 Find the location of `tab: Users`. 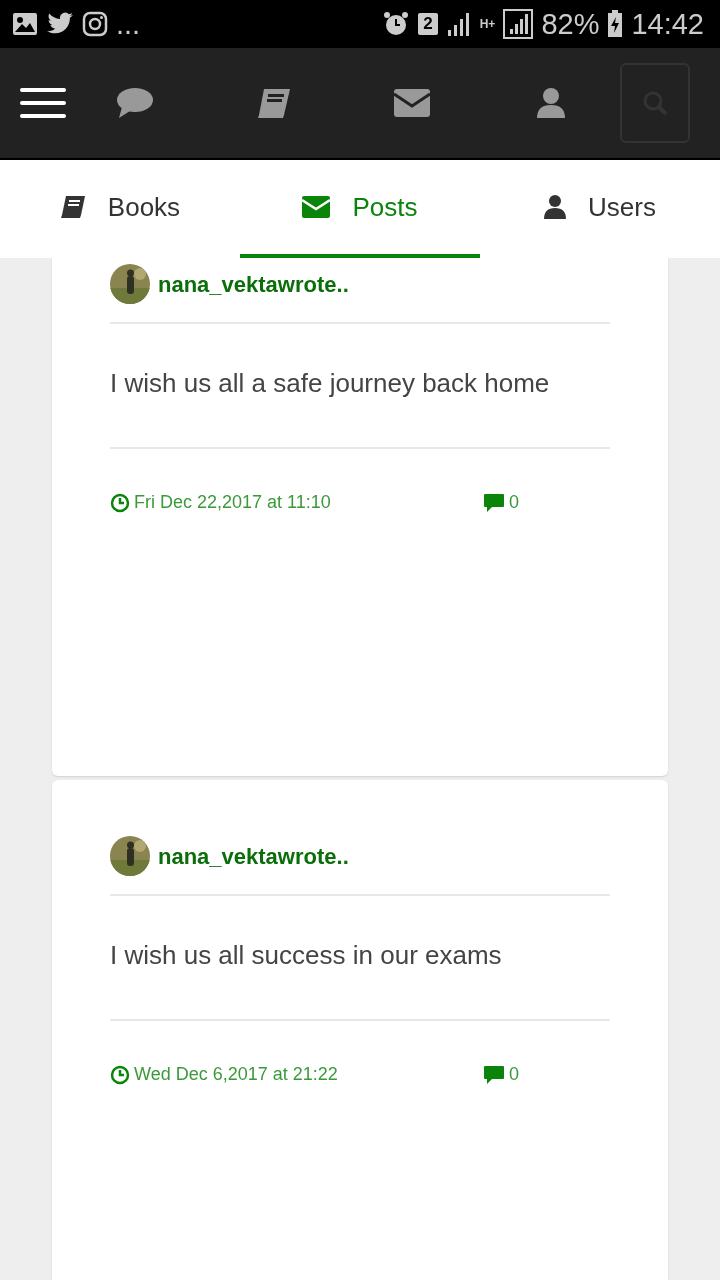

tab: Users is located at coordinates (600, 209).